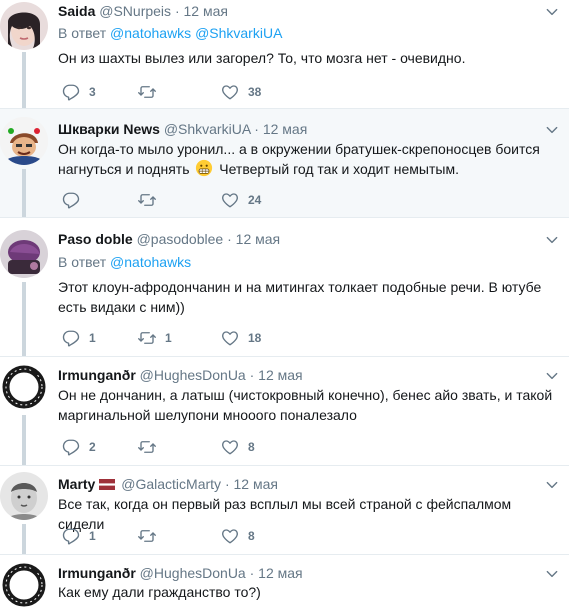 The height and width of the screenshot is (609, 569). I want to click on like-button: 24, so click(241, 200).